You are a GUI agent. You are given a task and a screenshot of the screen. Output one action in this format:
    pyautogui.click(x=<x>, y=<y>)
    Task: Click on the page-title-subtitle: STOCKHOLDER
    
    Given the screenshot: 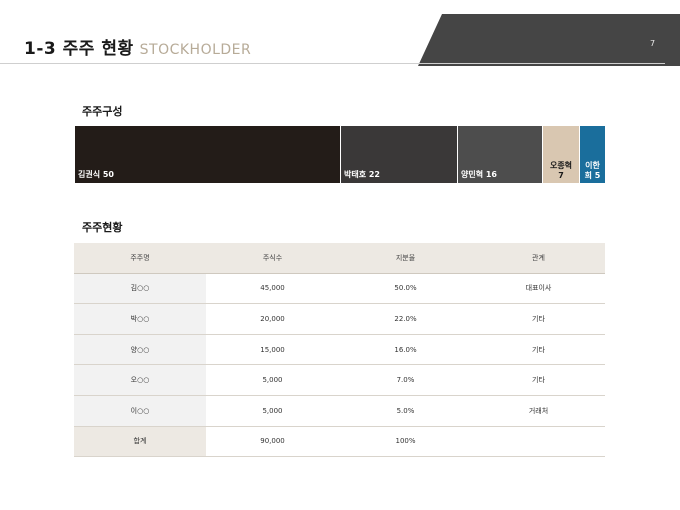 What is the action you would take?
    pyautogui.click(x=195, y=50)
    